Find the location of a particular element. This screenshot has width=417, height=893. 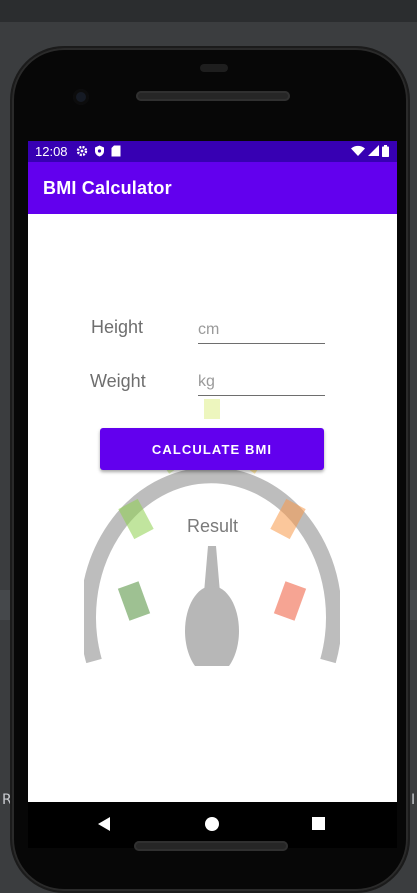

ide-left-letter: R is located at coordinates (7, 800).